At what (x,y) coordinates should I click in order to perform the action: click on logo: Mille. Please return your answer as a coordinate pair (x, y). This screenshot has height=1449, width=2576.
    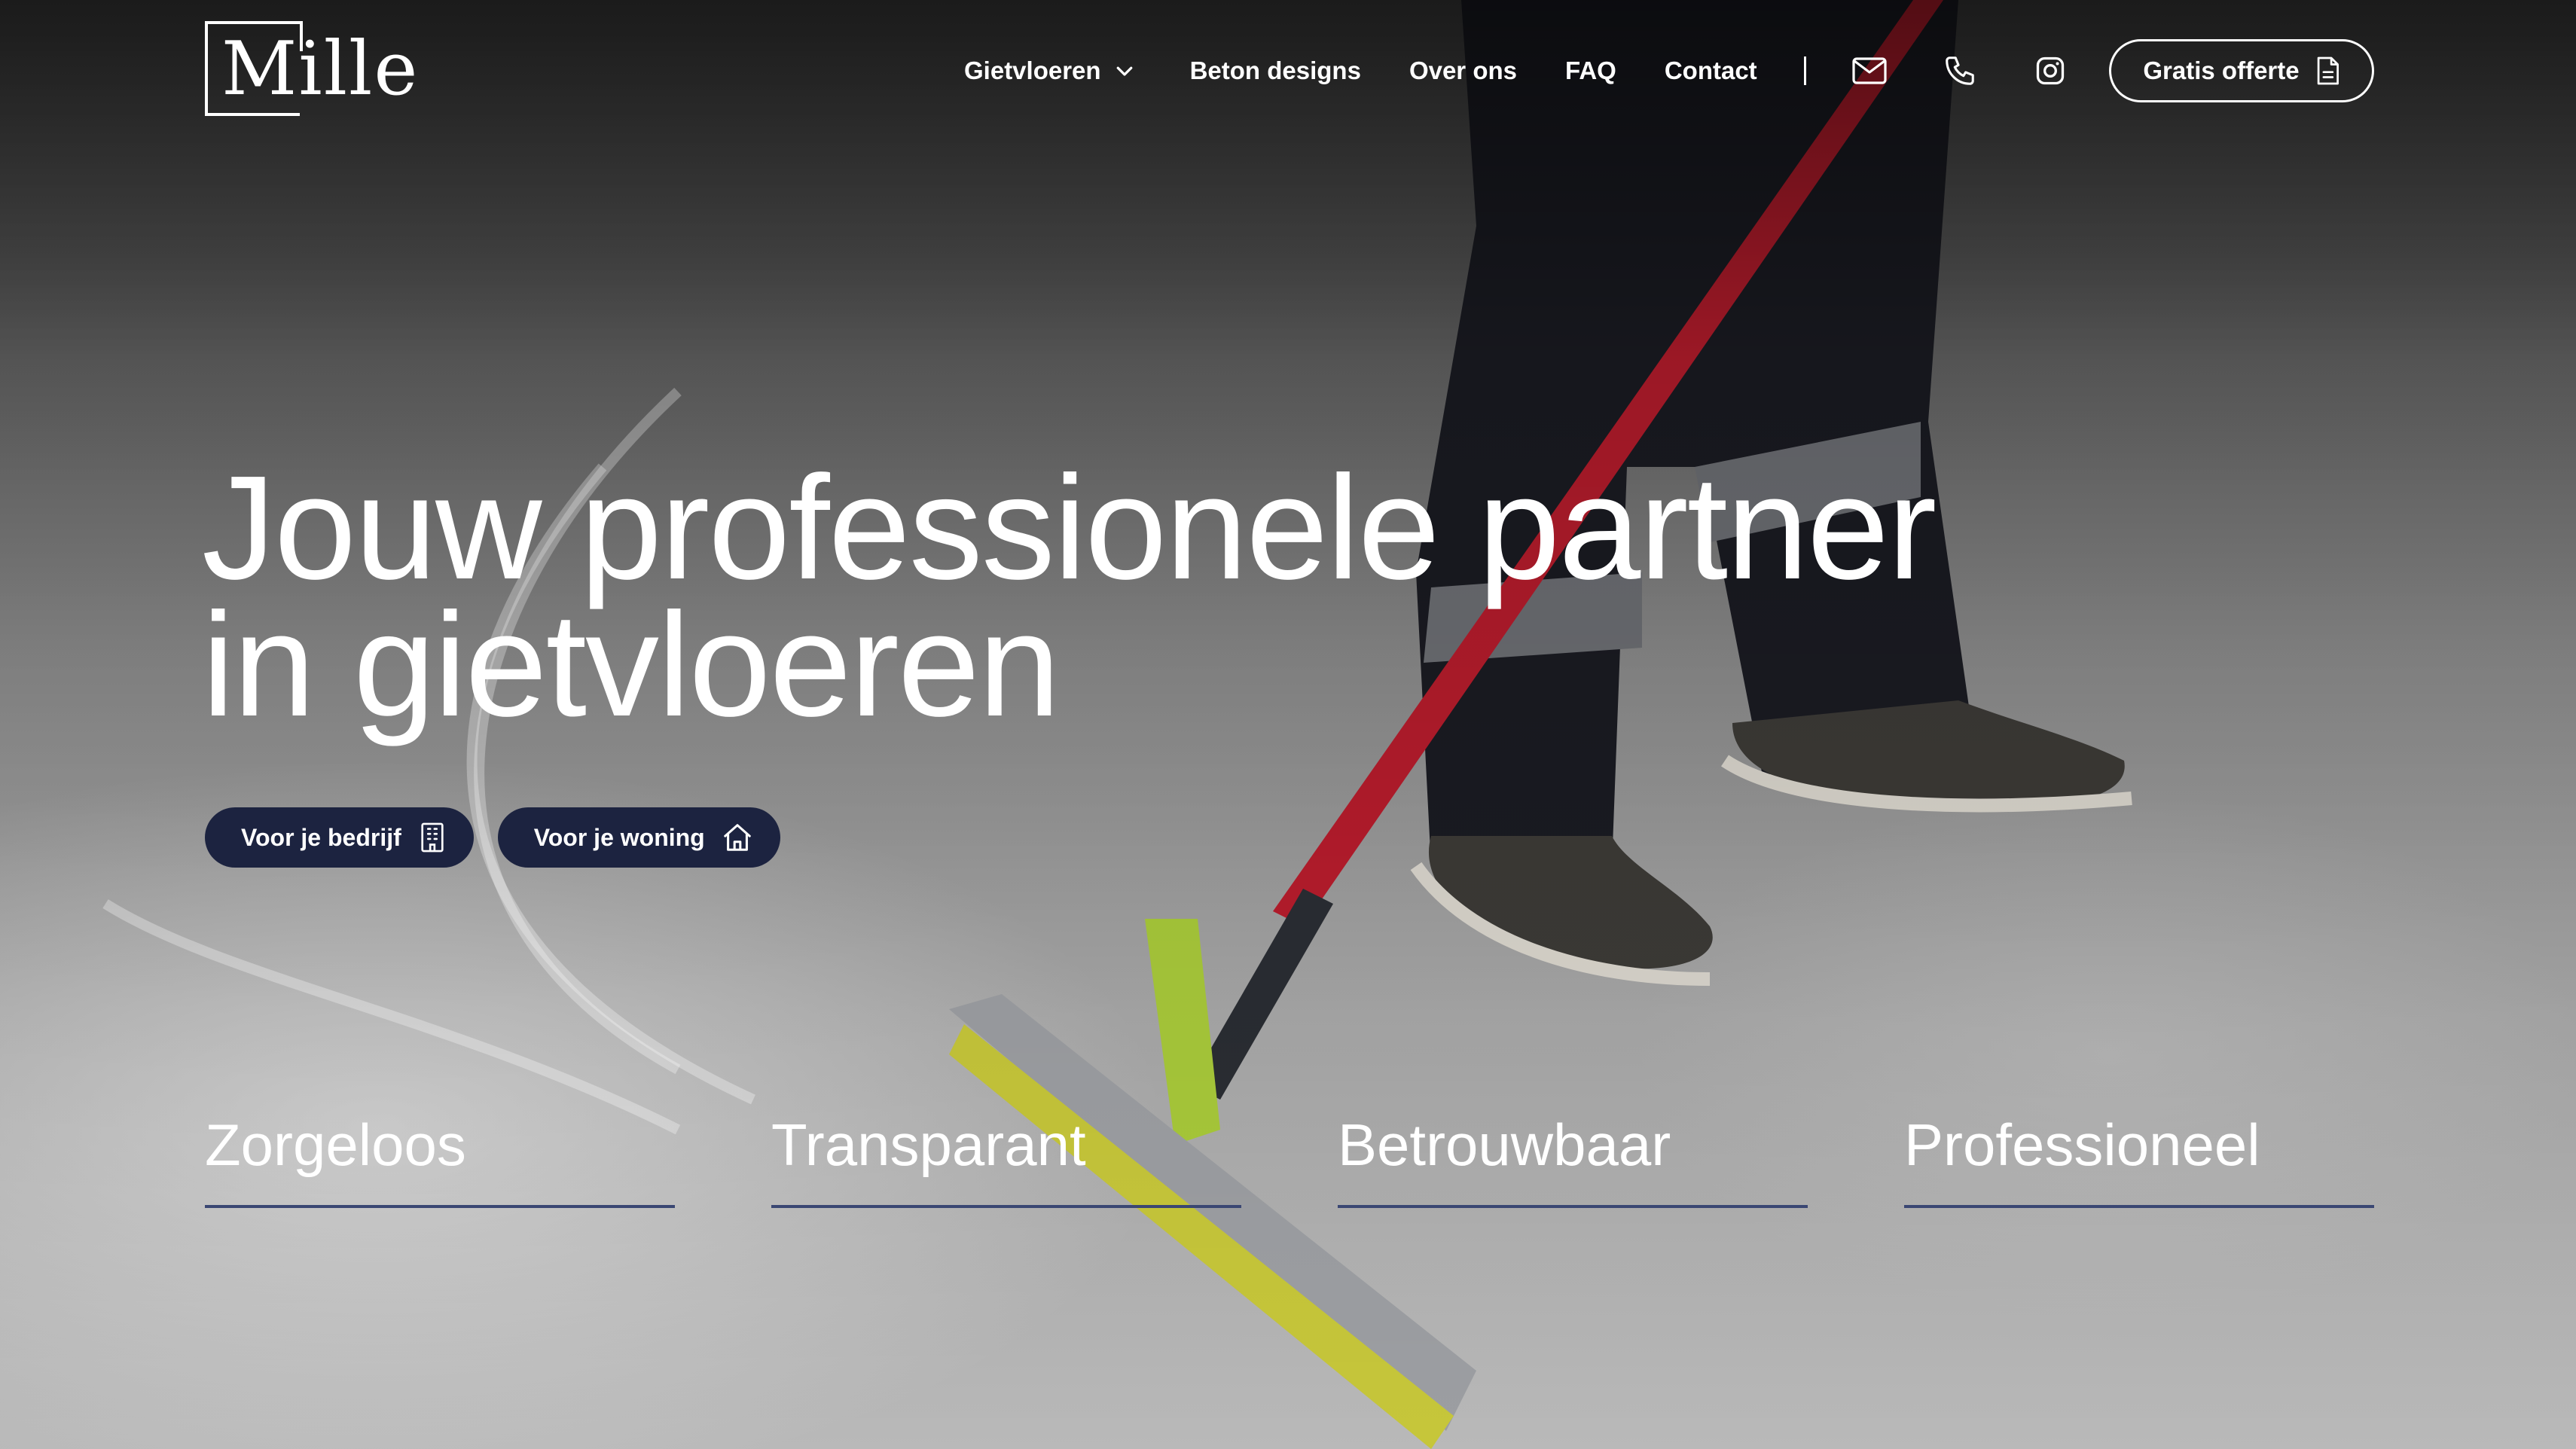
    Looking at the image, I should click on (311, 69).